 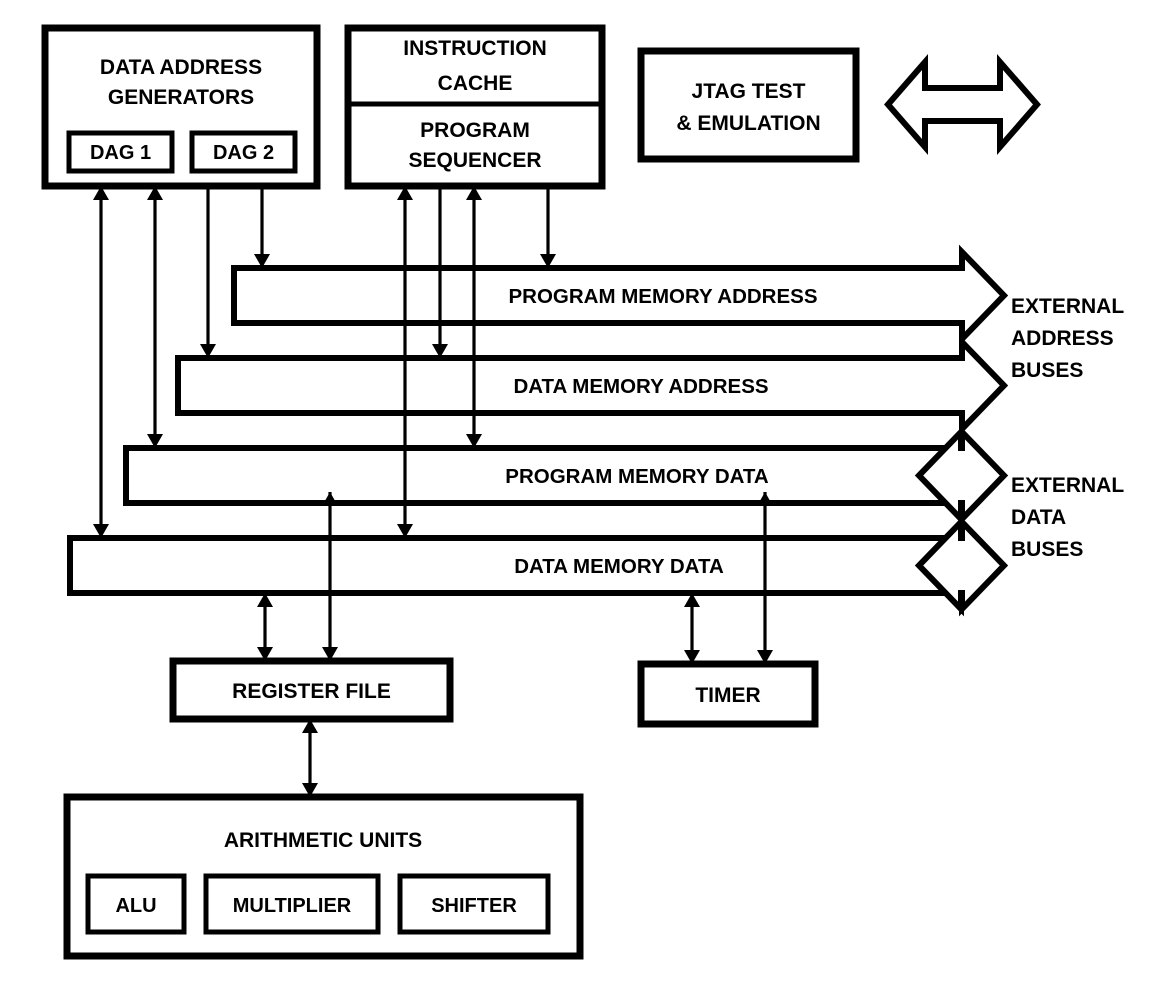 What do you see at coordinates (1047, 370) in the screenshot?
I see `external-address-line3: BUSES` at bounding box center [1047, 370].